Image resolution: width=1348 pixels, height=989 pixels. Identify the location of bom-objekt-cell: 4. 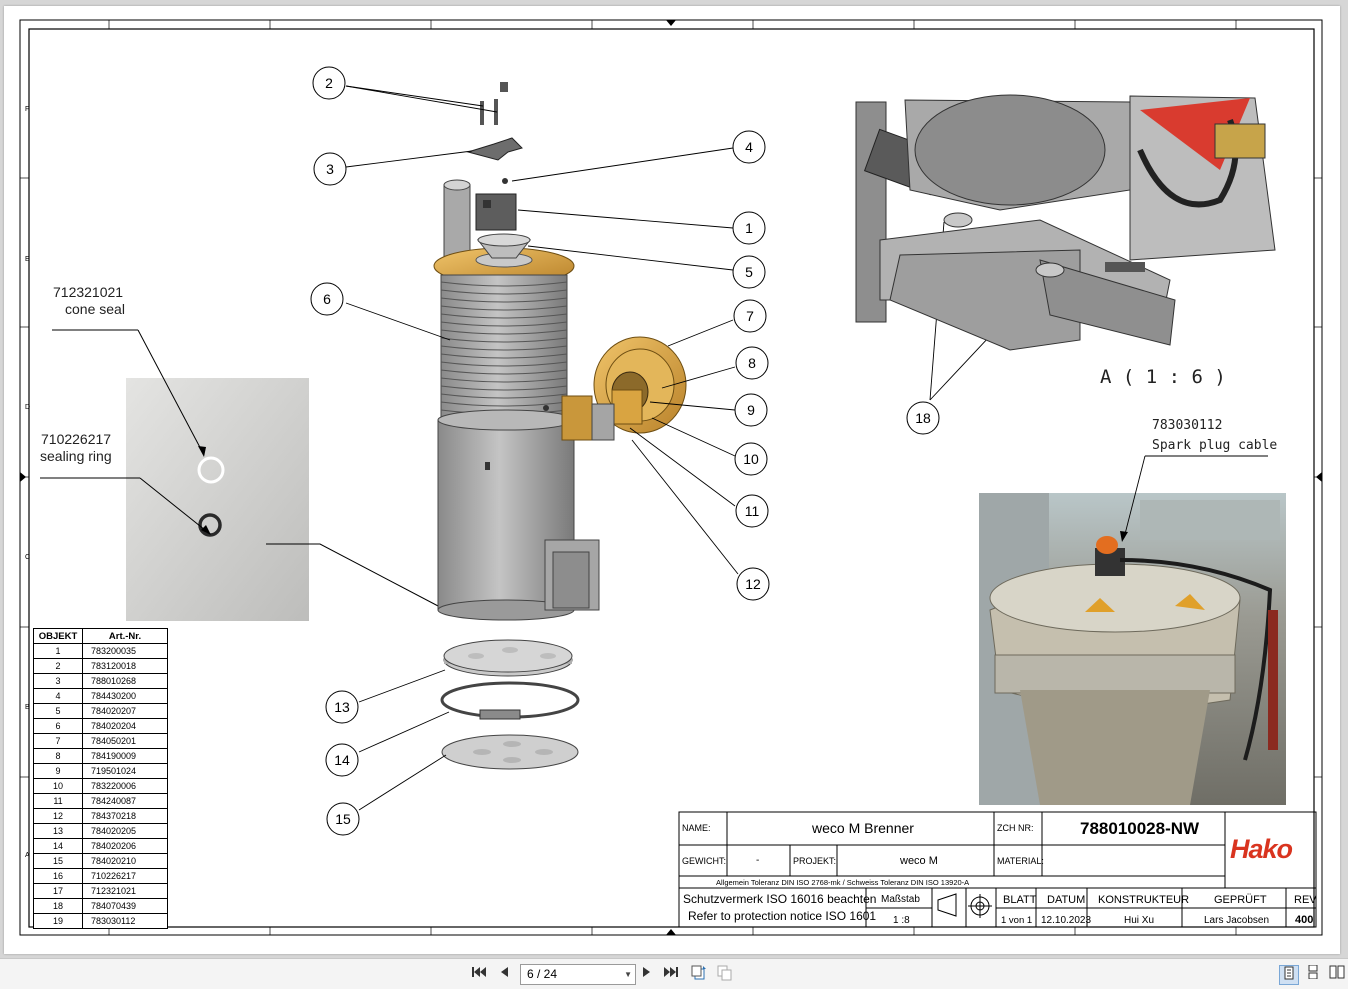
(58, 696).